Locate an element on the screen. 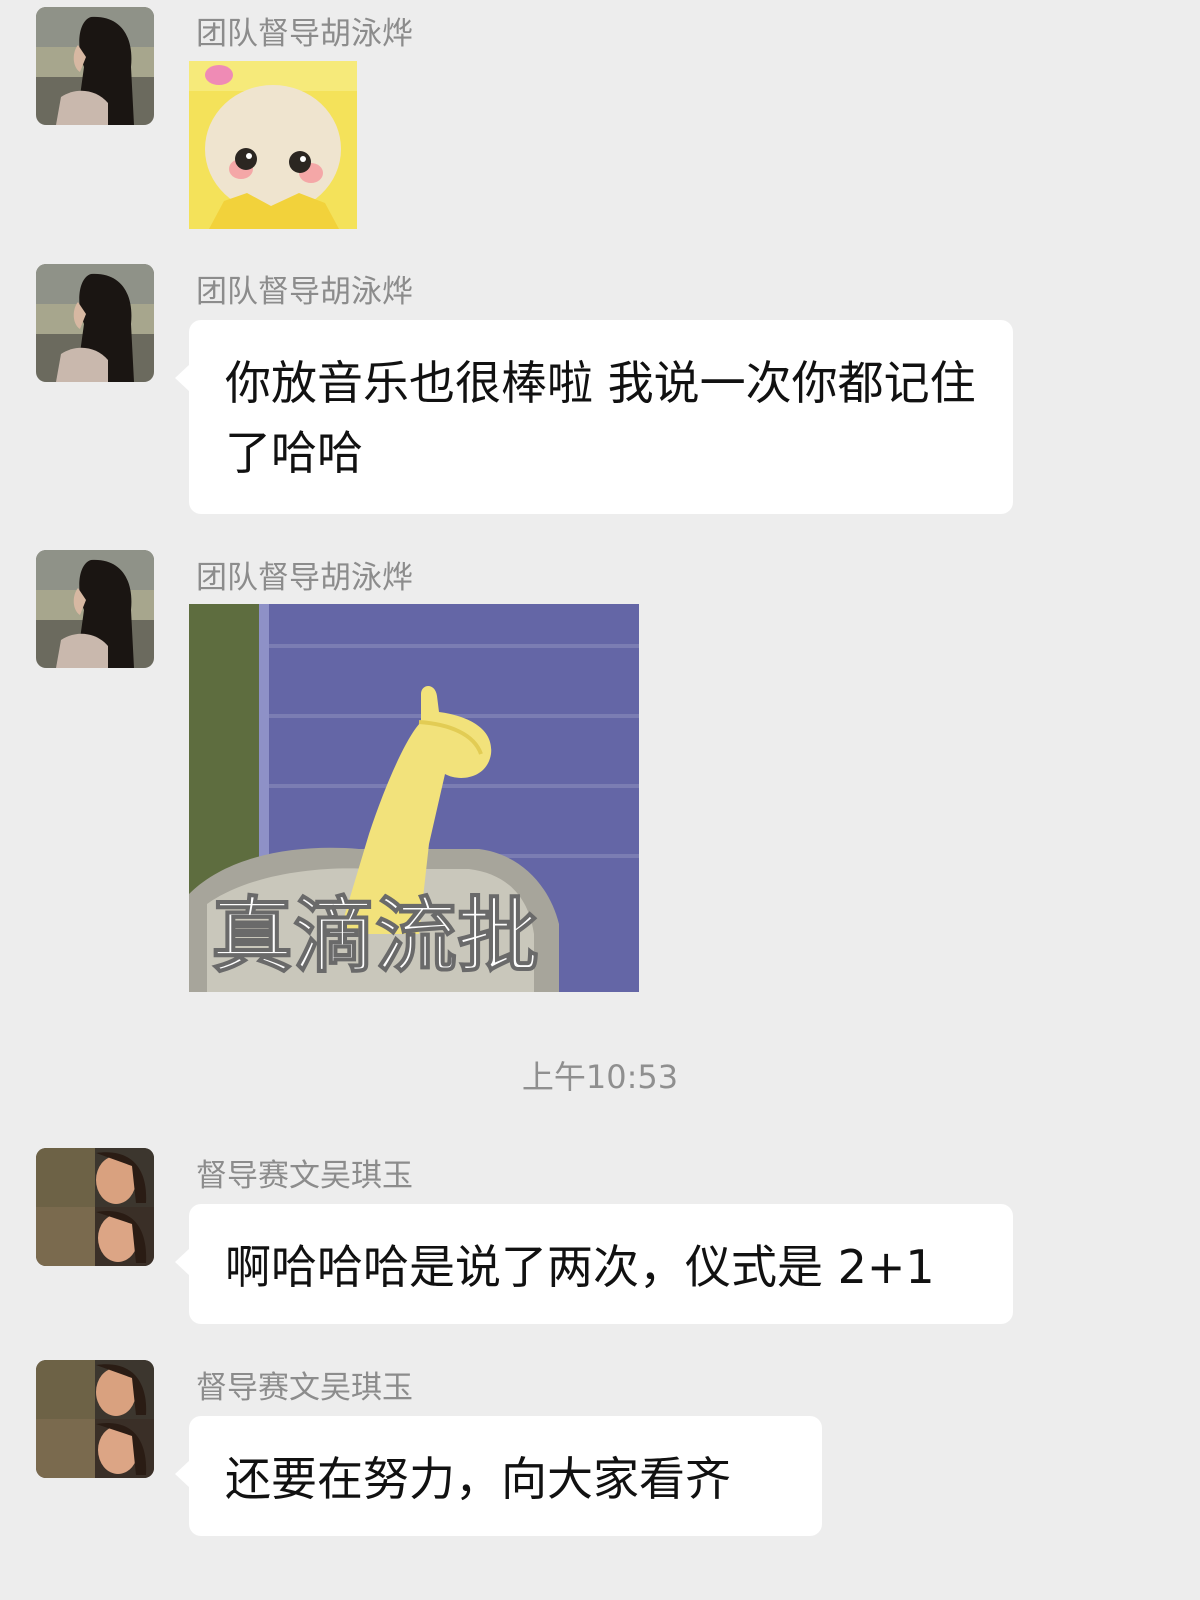 The width and height of the screenshot is (1200, 1600). sticker-image is located at coordinates (273, 145).